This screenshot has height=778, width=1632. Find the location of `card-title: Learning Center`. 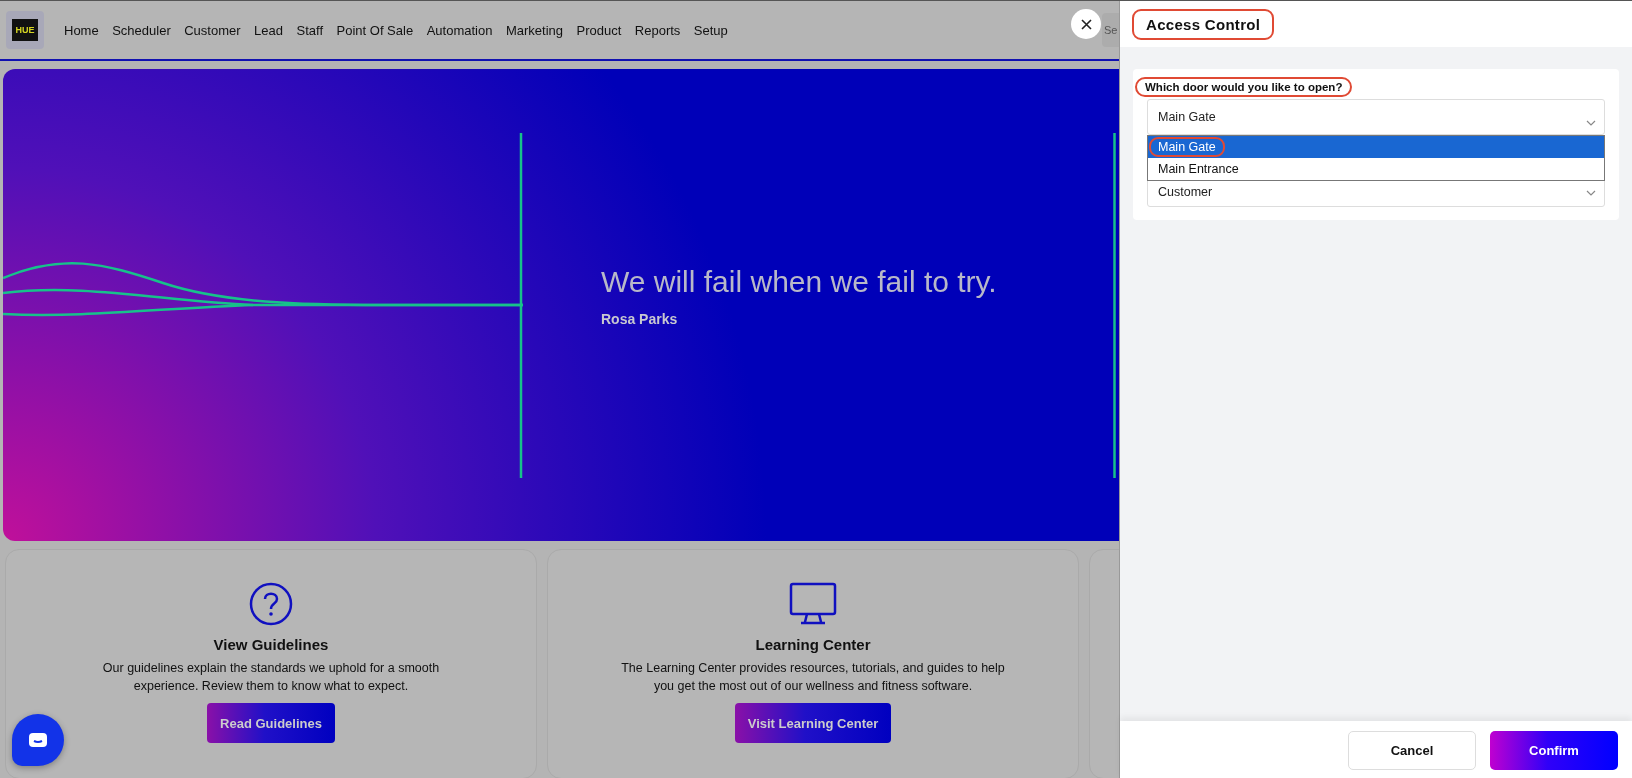

card-title: Learning Center is located at coordinates (813, 644).